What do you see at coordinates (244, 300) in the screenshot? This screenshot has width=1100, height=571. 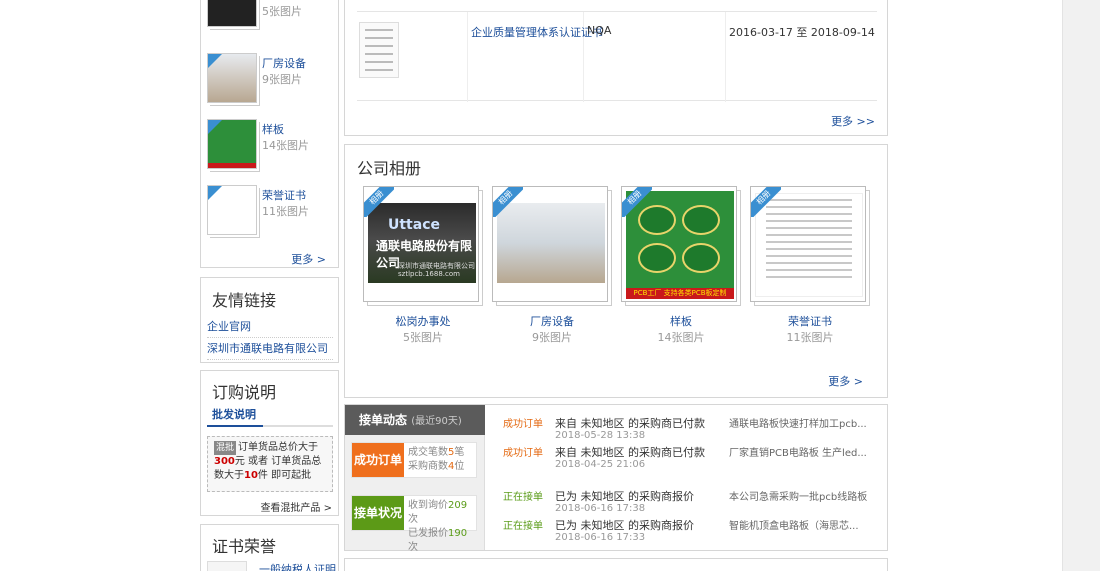 I see `friend-links-title: 友情链接` at bounding box center [244, 300].